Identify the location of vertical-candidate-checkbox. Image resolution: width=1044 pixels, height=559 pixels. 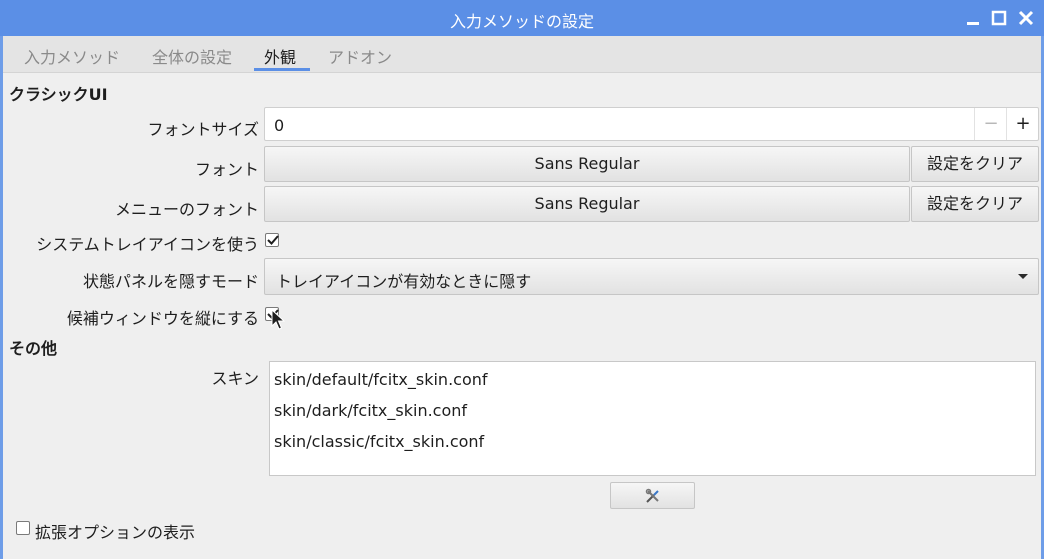
(272, 314).